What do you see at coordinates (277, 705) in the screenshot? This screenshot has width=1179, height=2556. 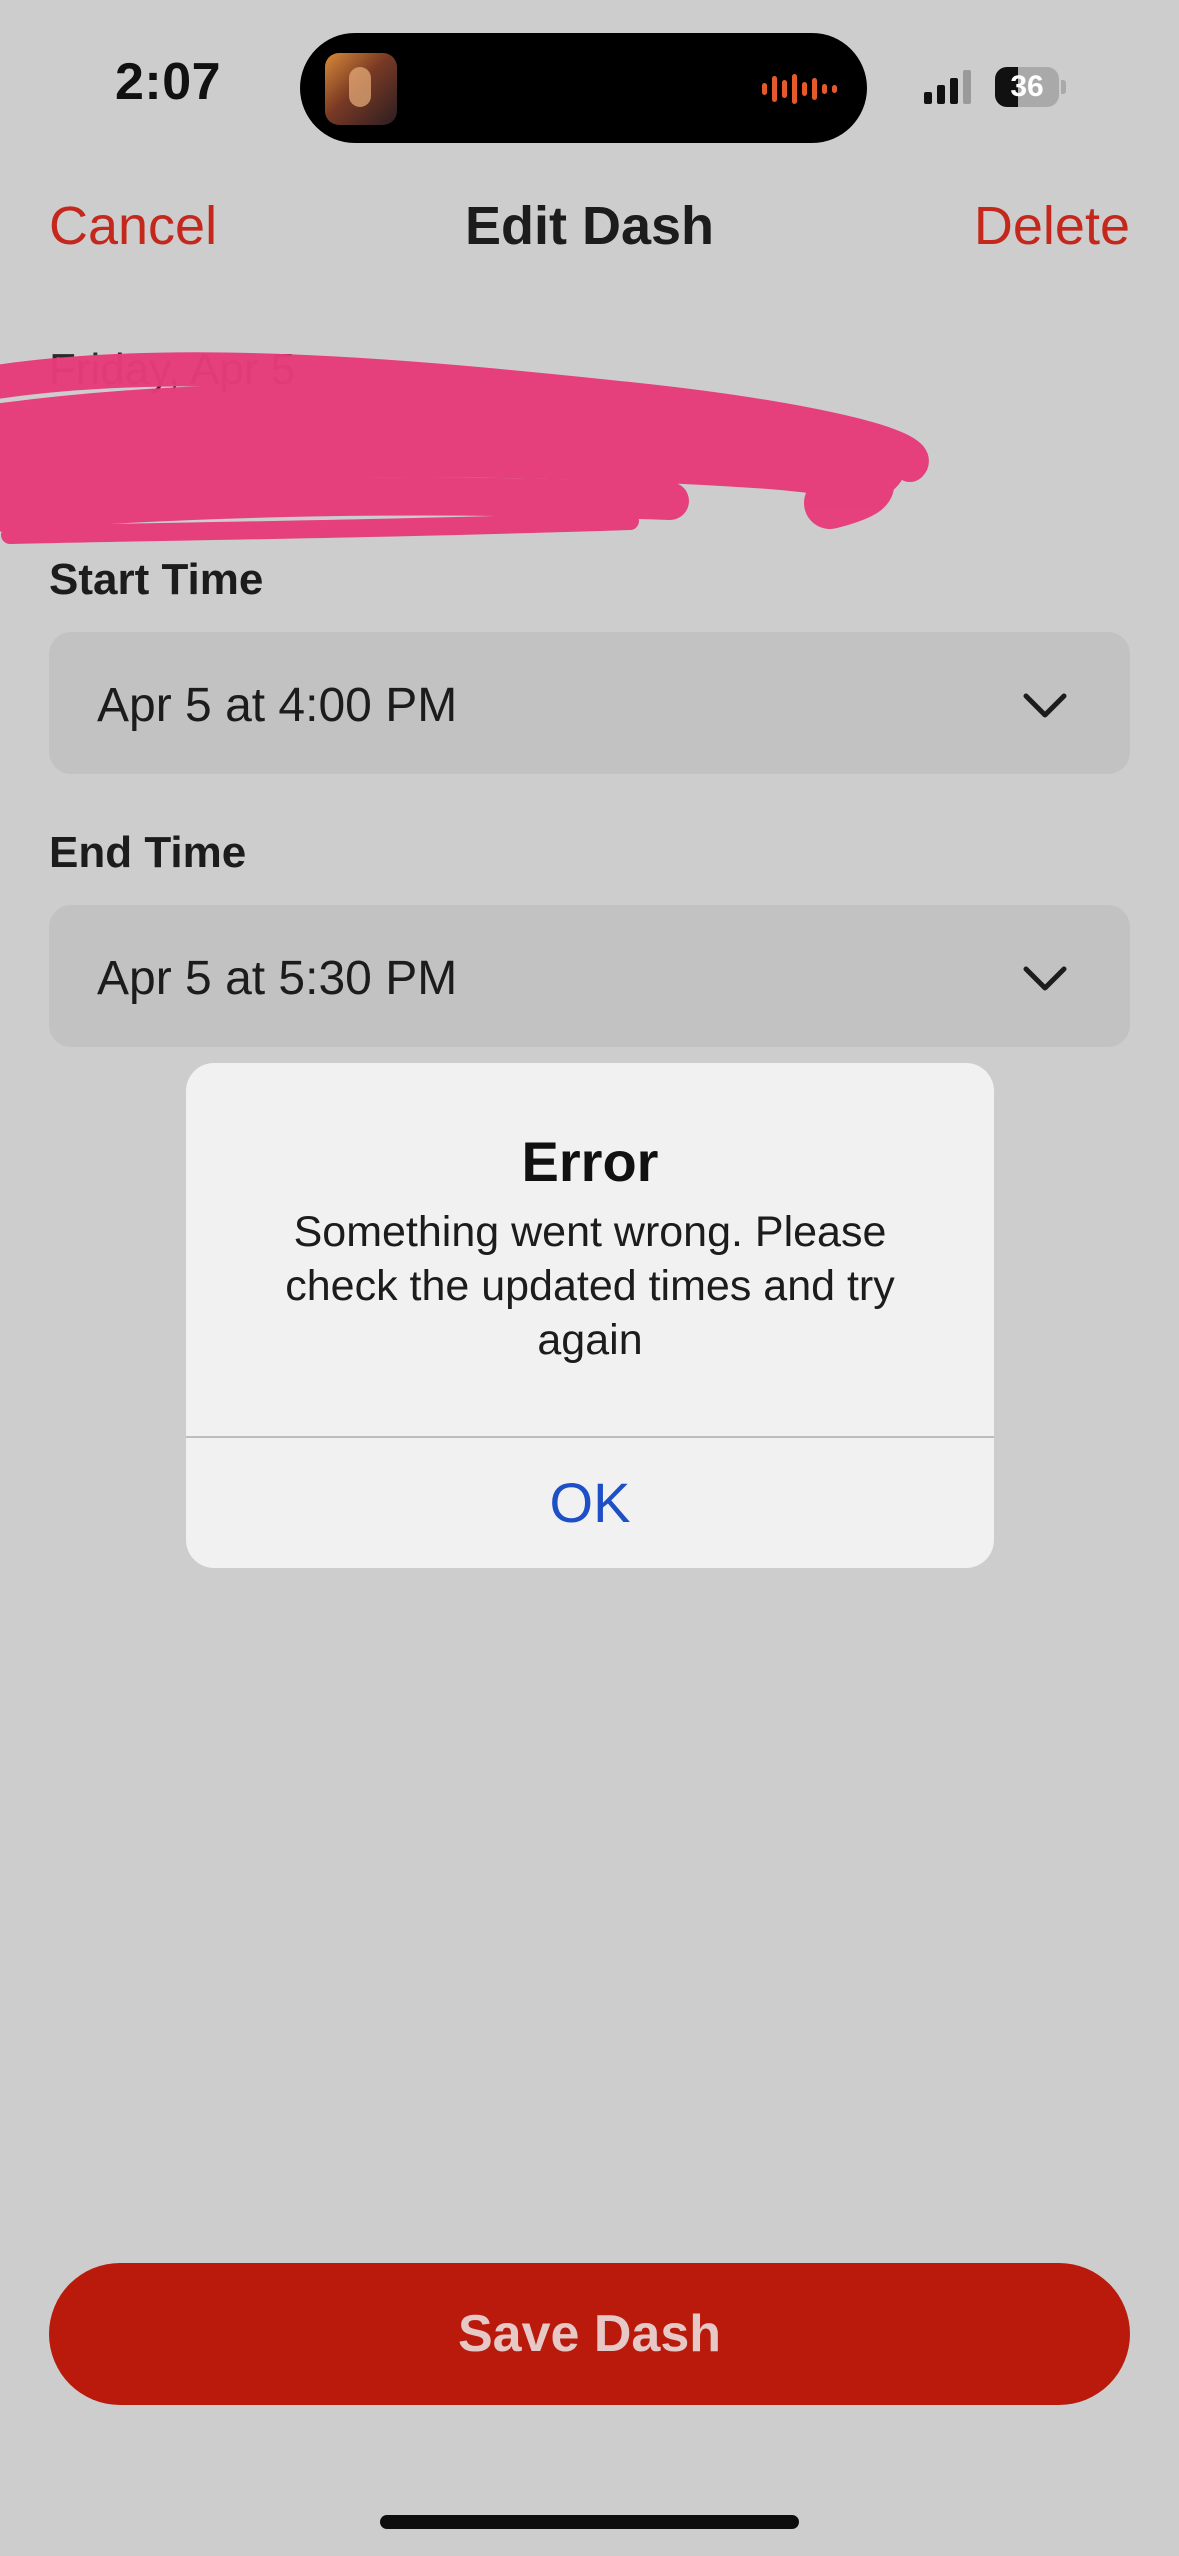 I see `start-time-value: Apr 5 at 4:00 PM` at bounding box center [277, 705].